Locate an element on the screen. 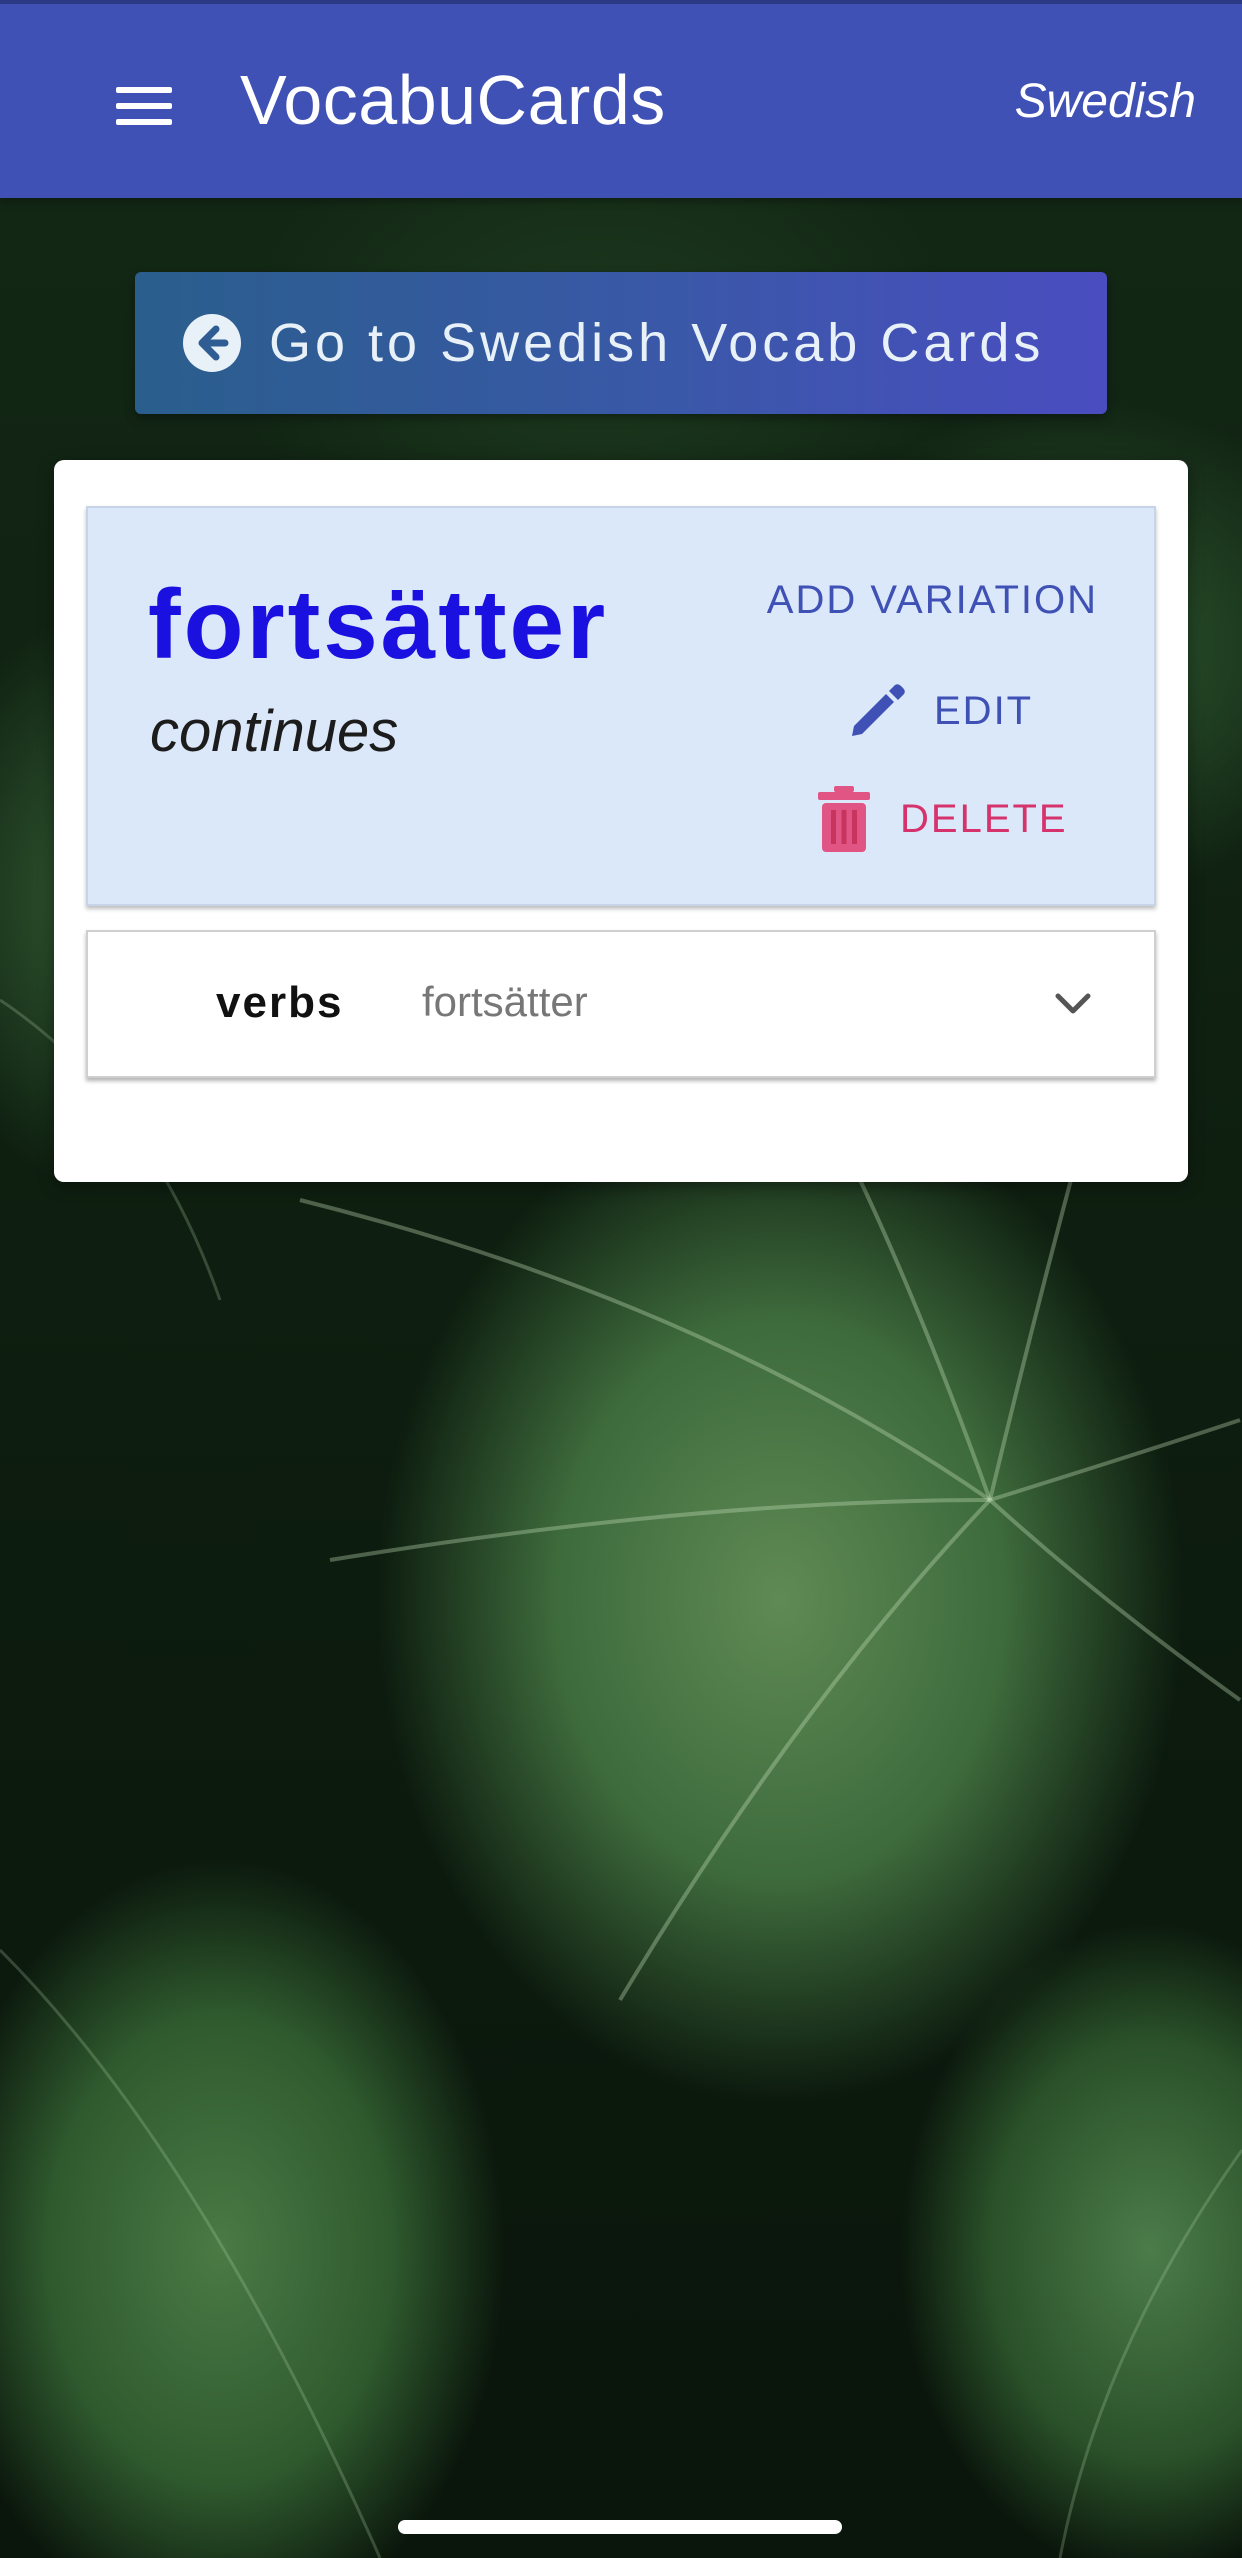  variation-category: verbs is located at coordinates (280, 1002).